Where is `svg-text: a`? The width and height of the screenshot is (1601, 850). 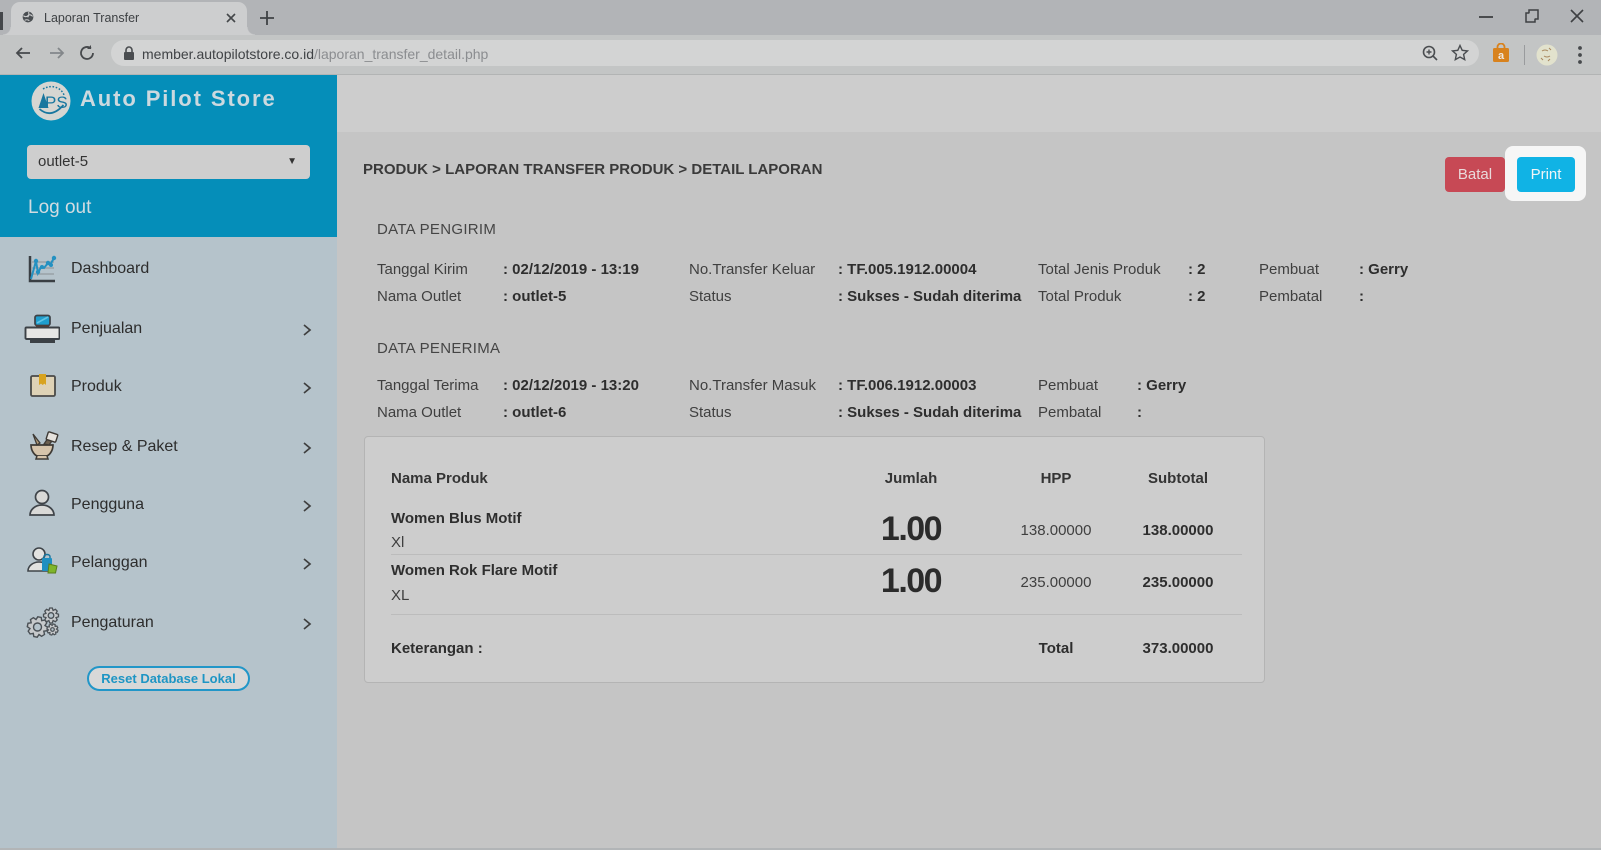 svg-text: a is located at coordinates (1501, 56).